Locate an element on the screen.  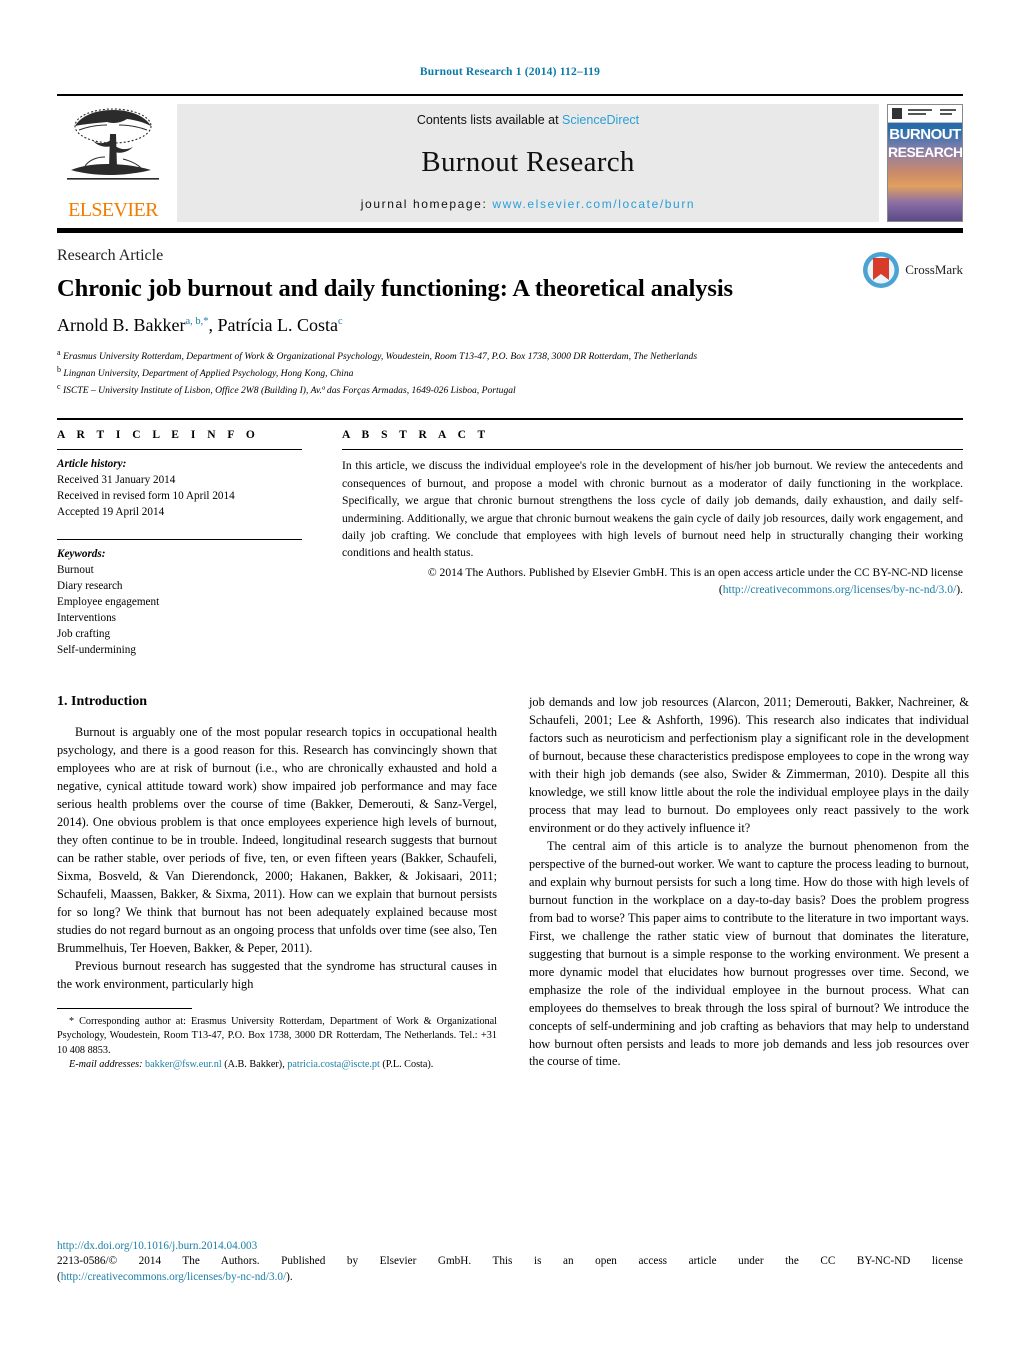
affiliation-marker: c is located at coordinates (59, 387).